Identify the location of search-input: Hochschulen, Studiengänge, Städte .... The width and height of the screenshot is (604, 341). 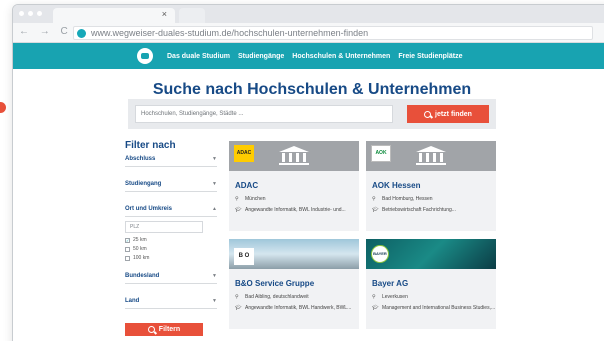
(264, 114).